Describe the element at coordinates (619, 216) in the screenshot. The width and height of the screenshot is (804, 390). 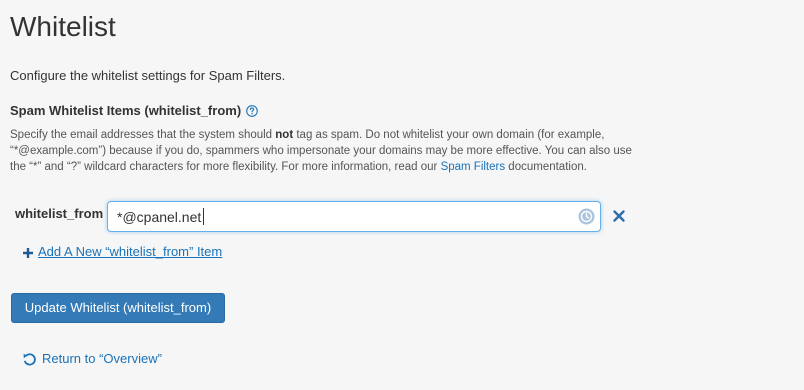
I see `close-icon` at that location.